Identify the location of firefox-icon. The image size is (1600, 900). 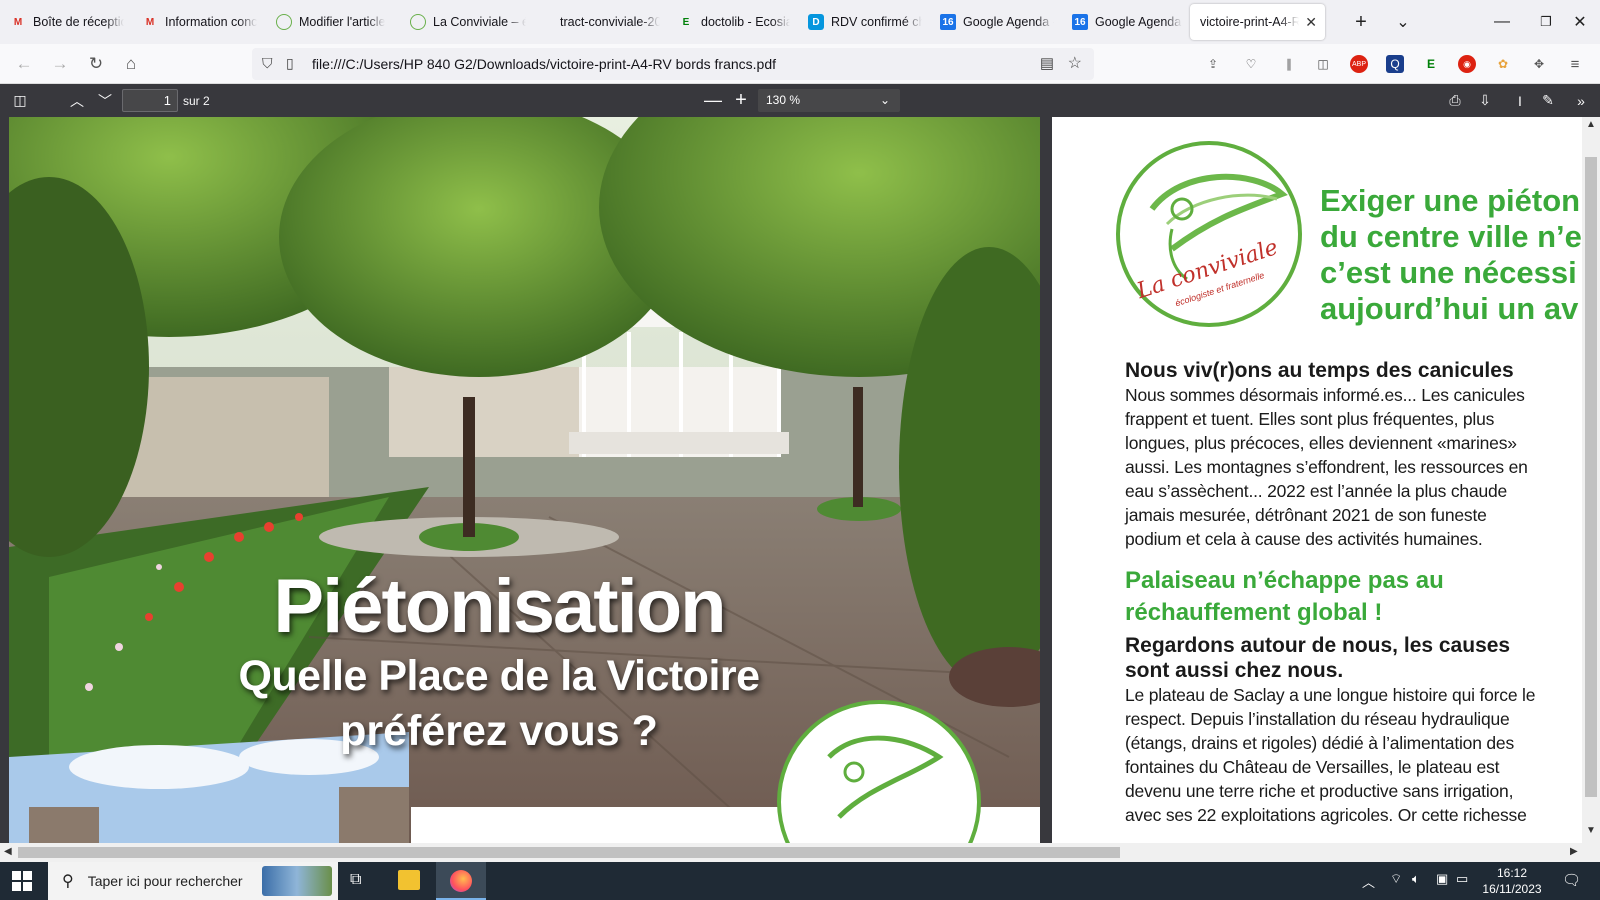
(461, 881).